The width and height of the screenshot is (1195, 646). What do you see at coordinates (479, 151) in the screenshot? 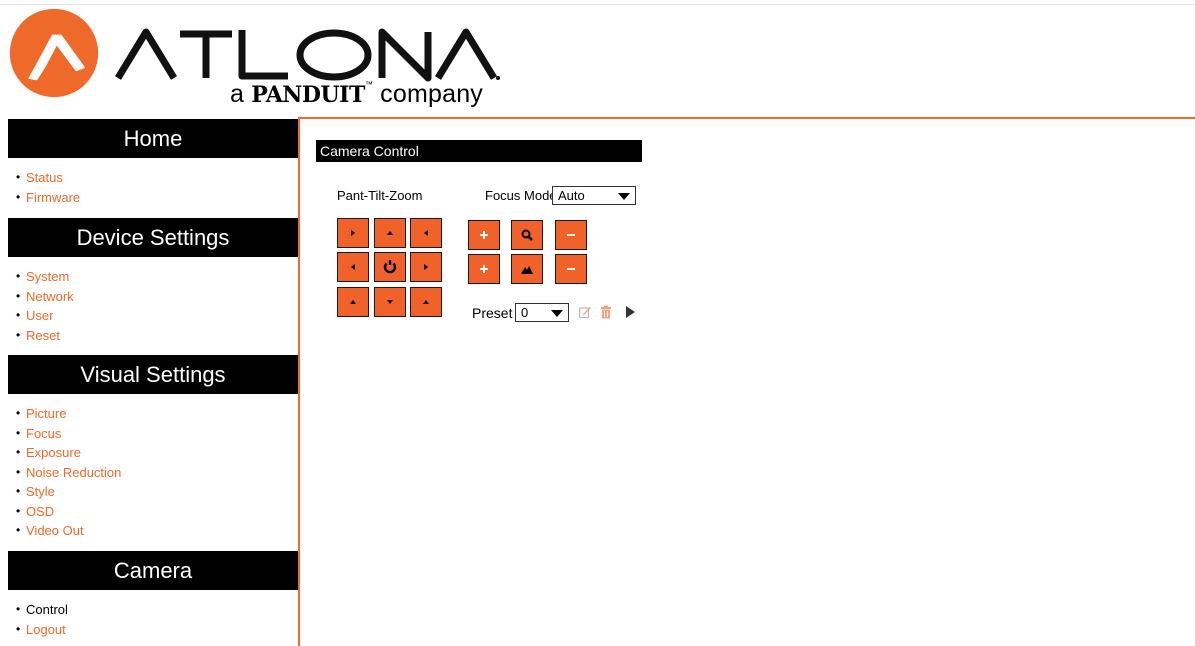
I see `page-title: Camera Control` at bounding box center [479, 151].